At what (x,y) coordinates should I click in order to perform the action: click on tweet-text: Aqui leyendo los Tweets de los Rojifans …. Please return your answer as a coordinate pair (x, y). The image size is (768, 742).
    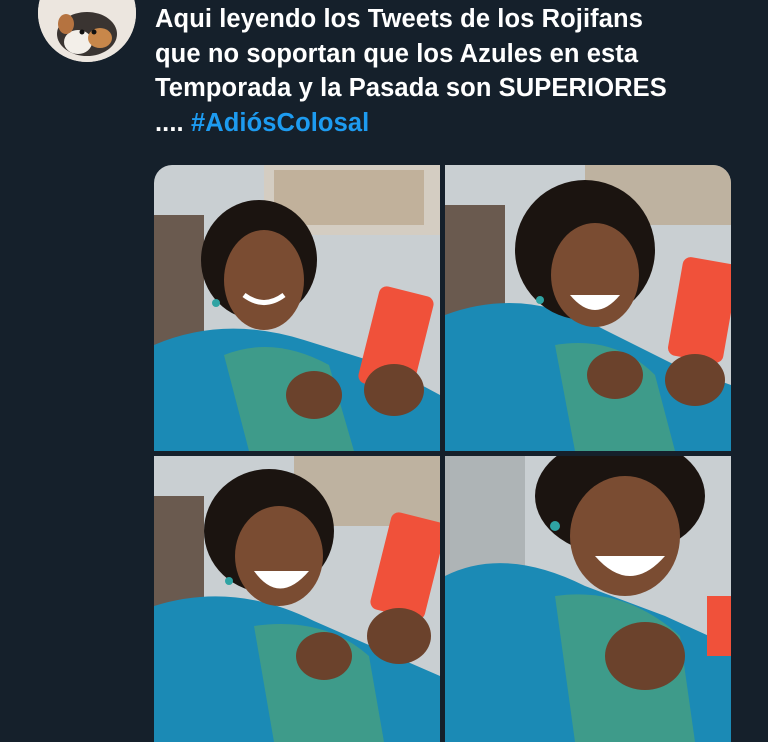
    Looking at the image, I should click on (455, 71).